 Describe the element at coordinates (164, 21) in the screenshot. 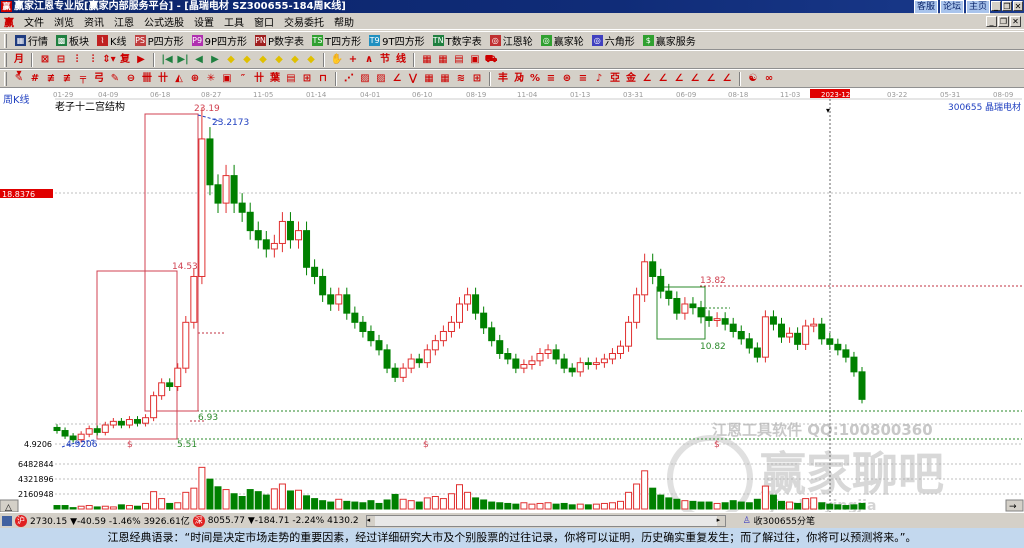

I see `menu-item: 公式选股` at that location.